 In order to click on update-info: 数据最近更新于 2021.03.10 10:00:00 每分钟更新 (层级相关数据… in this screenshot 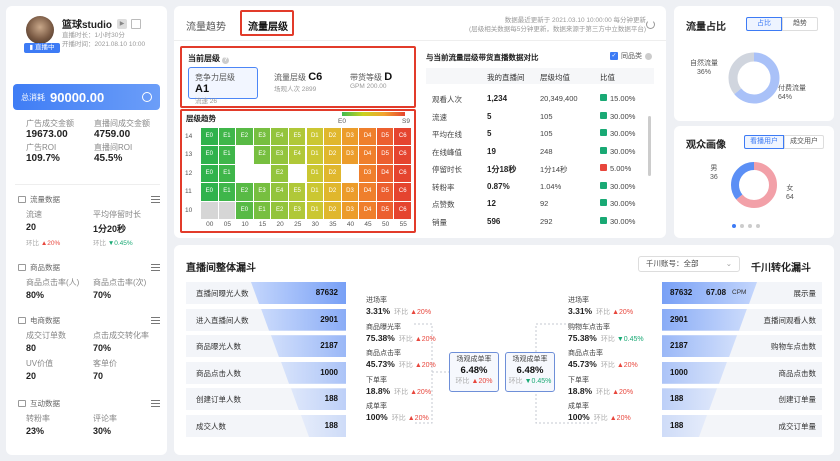, I will do `click(557, 25)`.